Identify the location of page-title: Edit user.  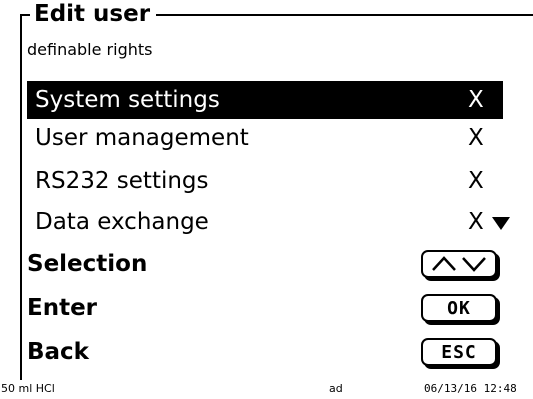
(93, 14).